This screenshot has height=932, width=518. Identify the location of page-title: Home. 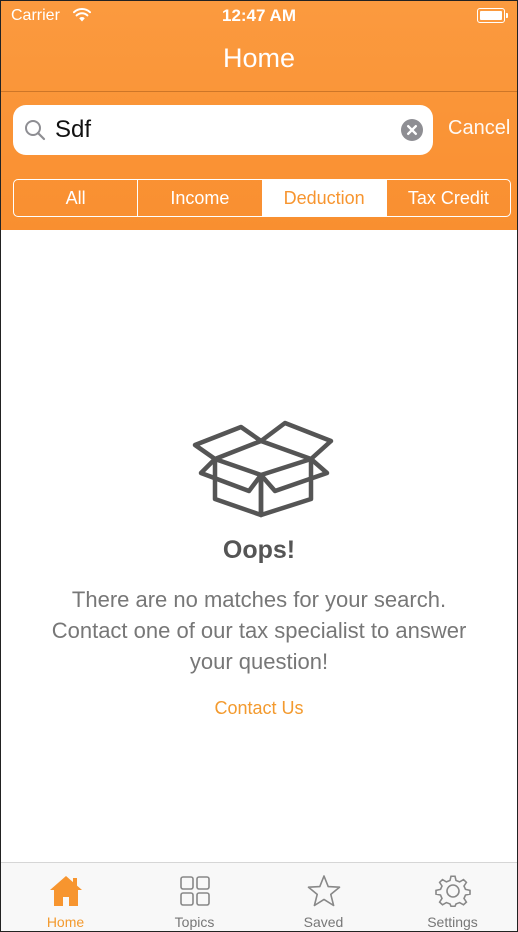
(259, 58).